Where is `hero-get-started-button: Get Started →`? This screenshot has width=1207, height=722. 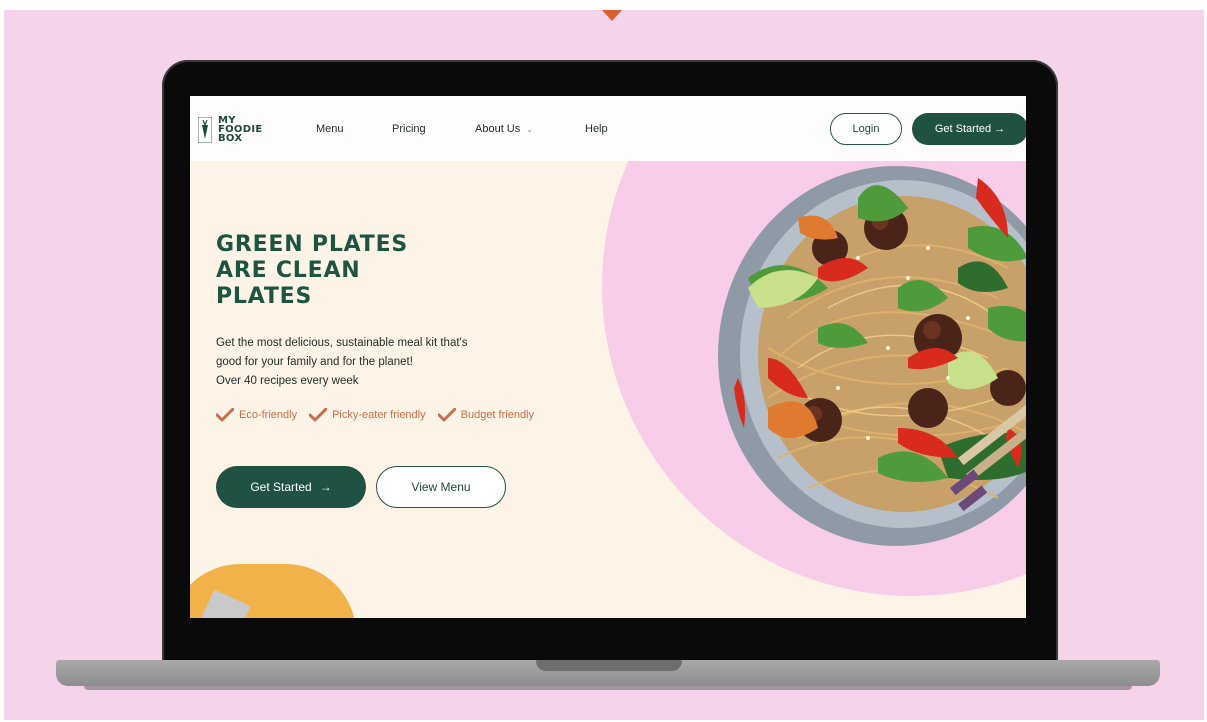
hero-get-started-button: Get Started → is located at coordinates (291, 487).